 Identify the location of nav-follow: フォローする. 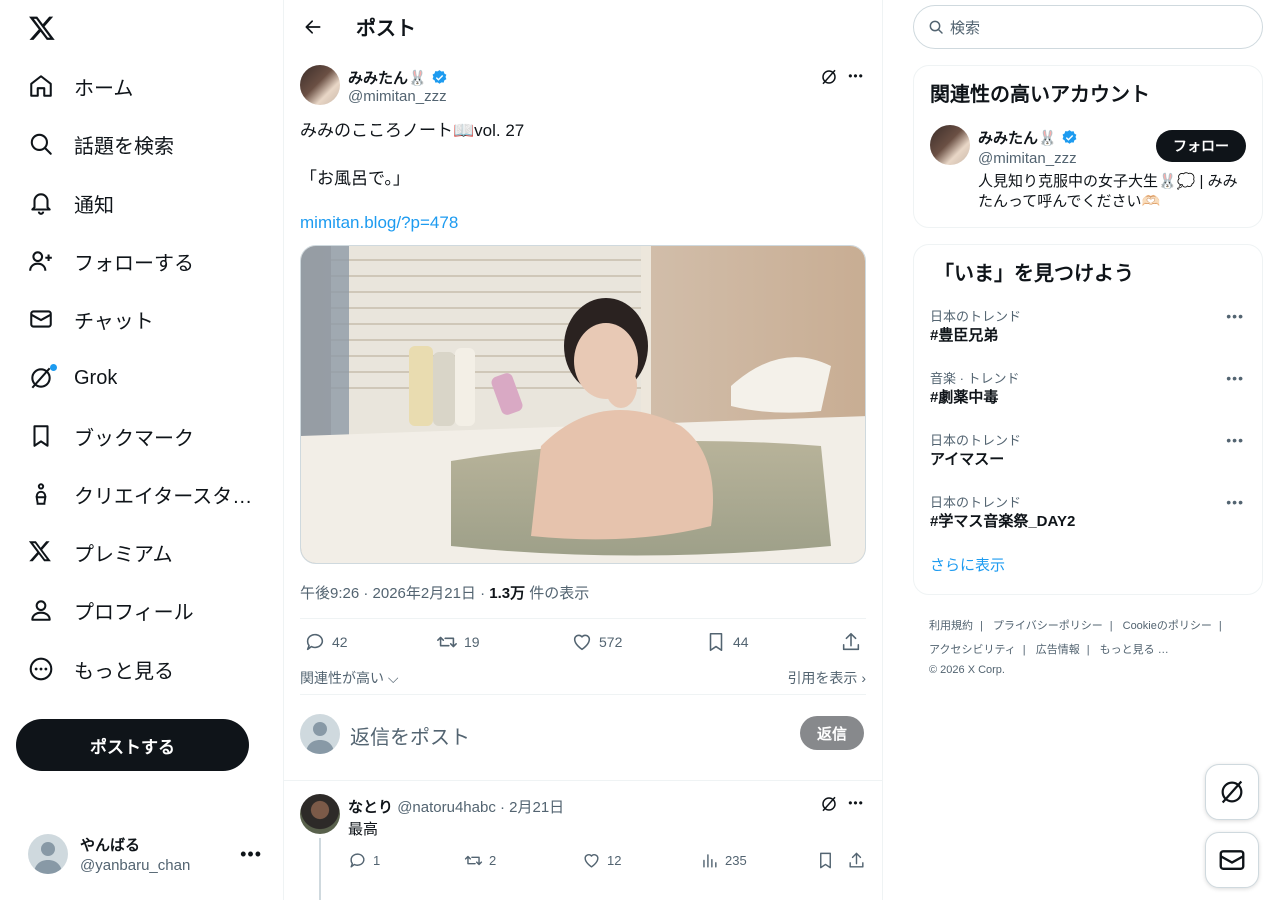
(141, 261).